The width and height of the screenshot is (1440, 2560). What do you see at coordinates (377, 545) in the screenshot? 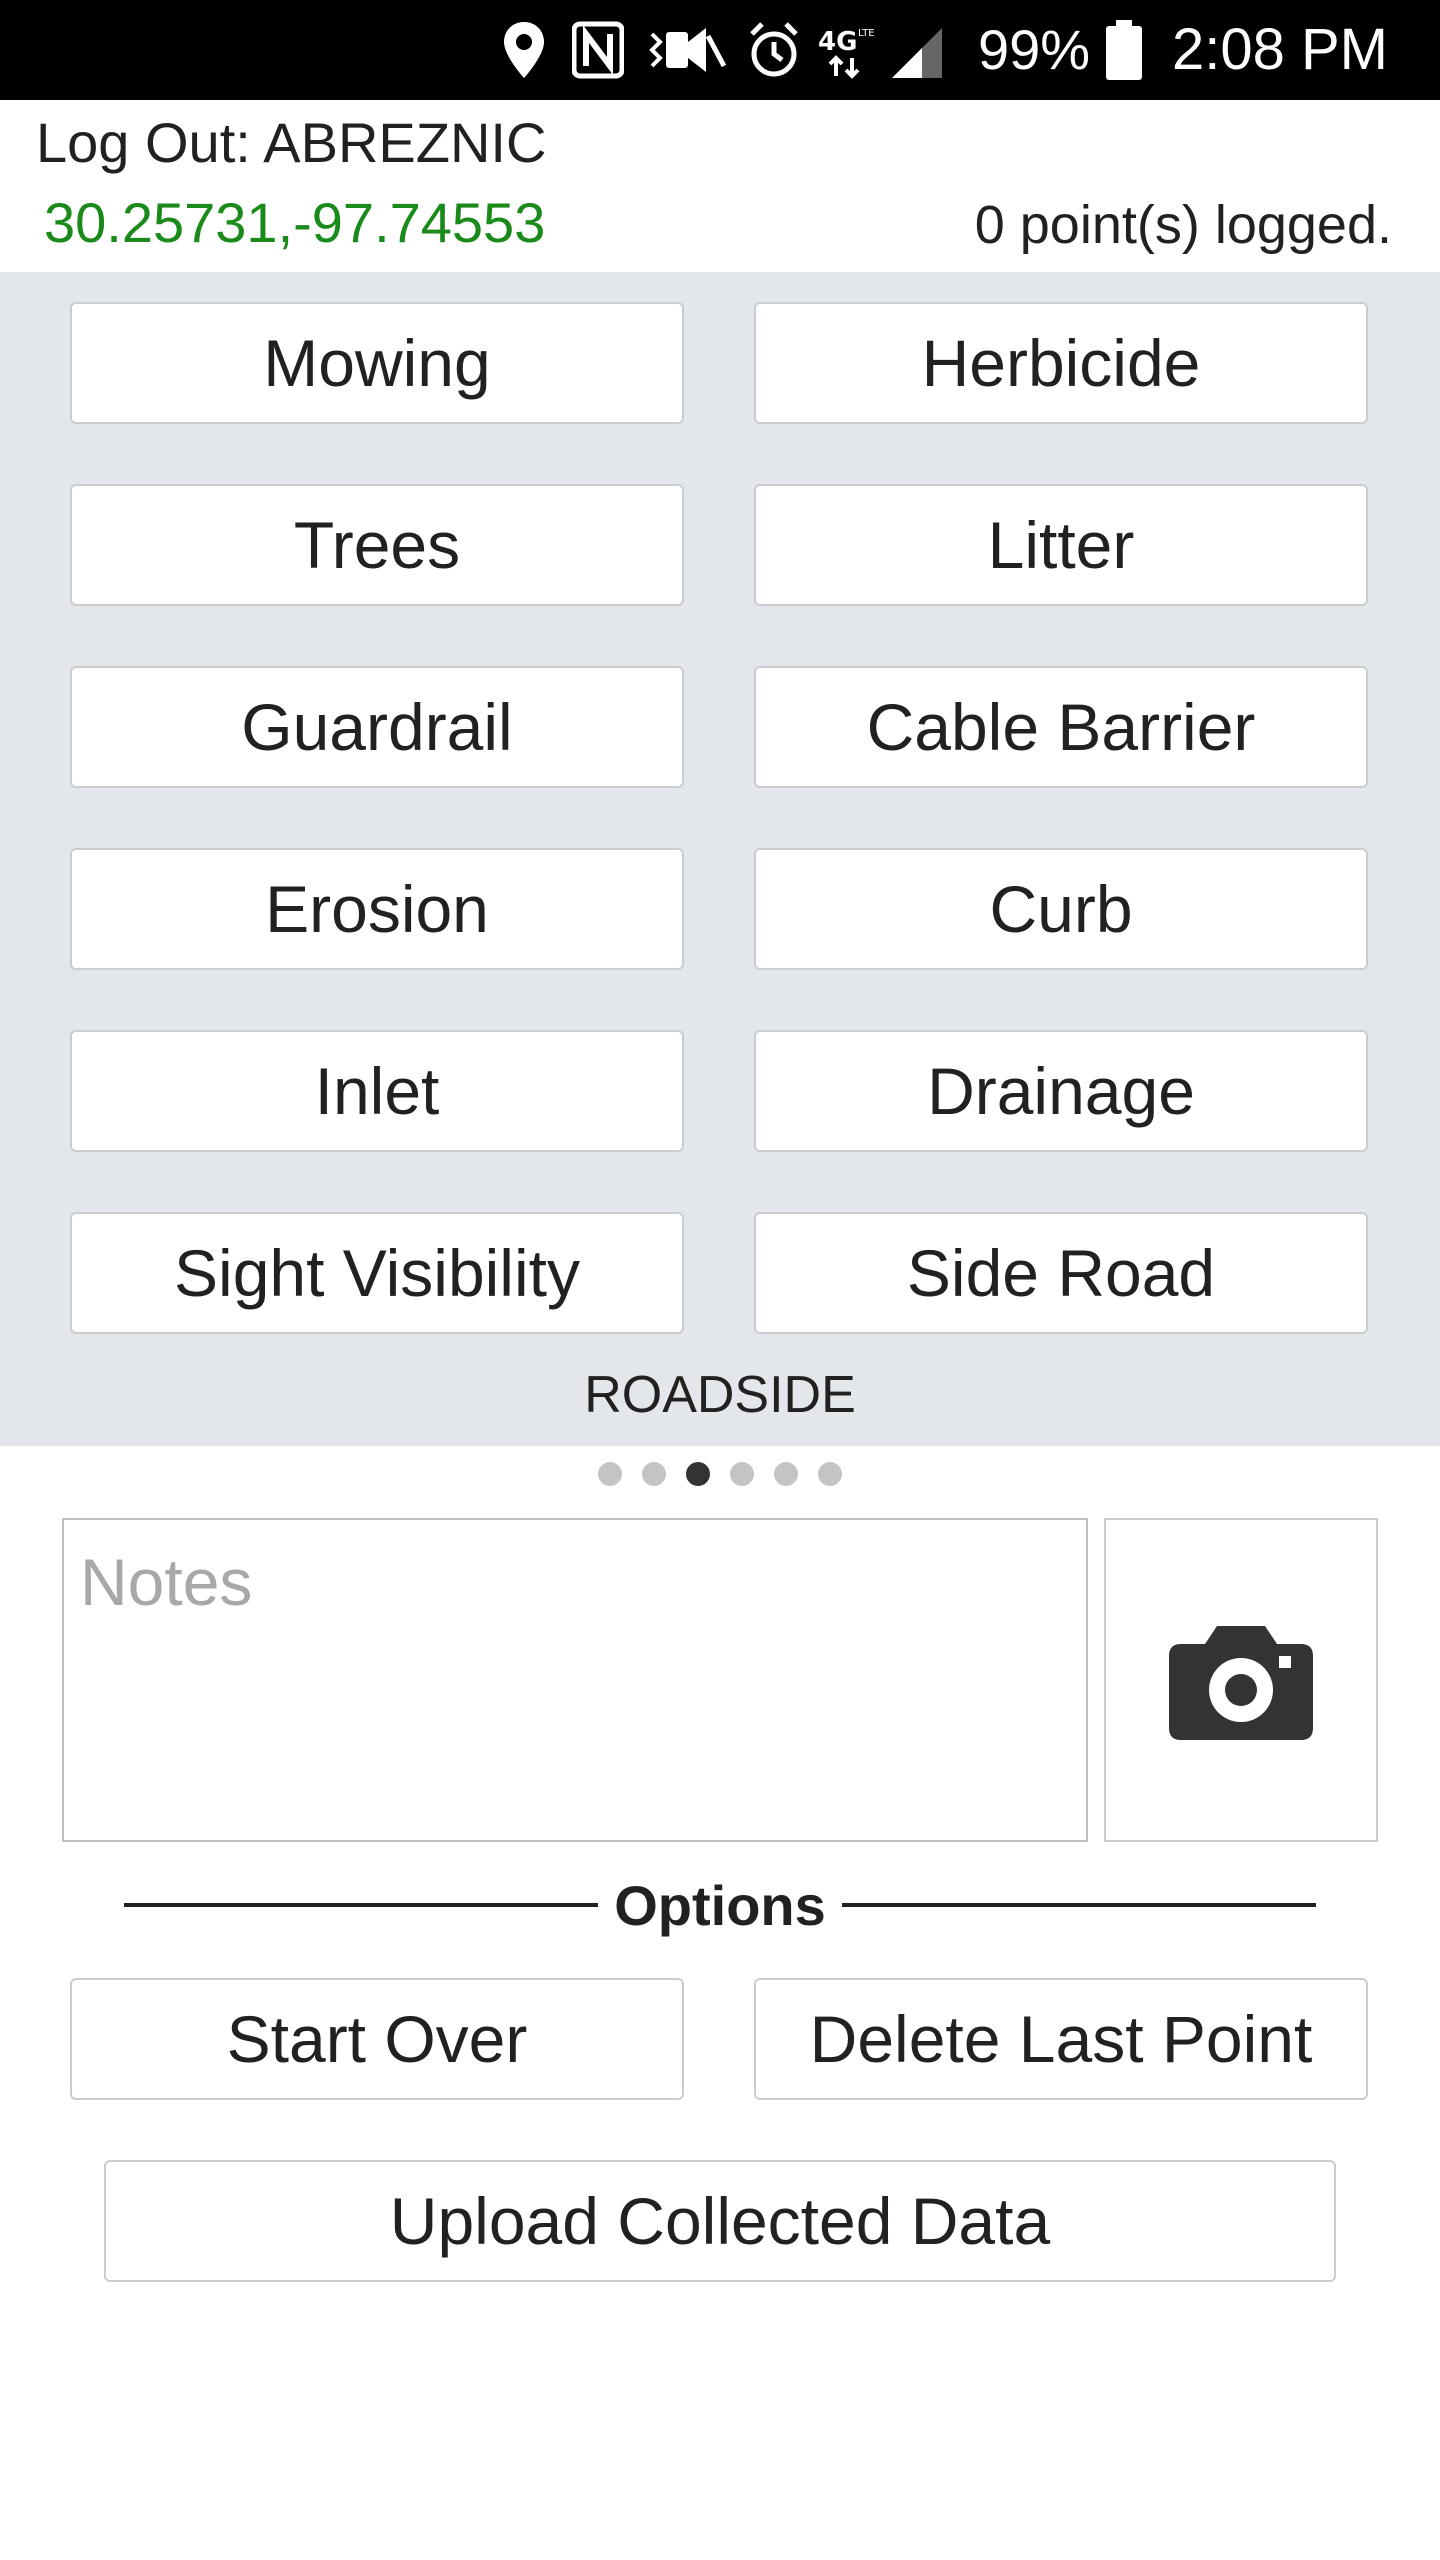
I see `trees-button: Trees` at bounding box center [377, 545].